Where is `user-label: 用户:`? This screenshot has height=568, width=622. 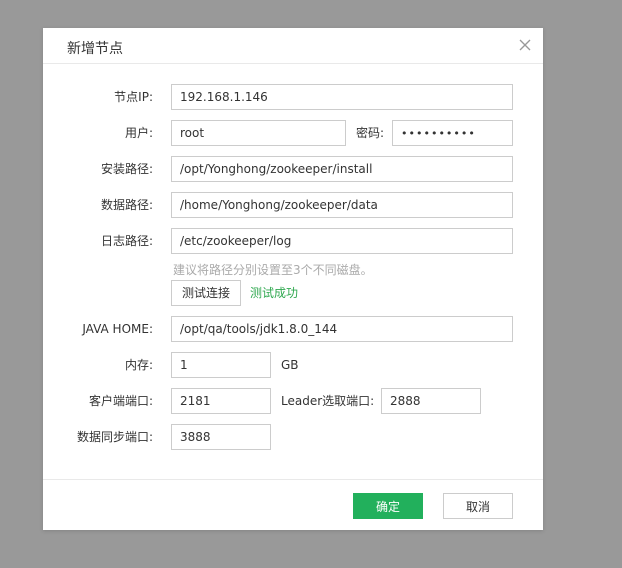
user-label: 用户: is located at coordinates (138, 133).